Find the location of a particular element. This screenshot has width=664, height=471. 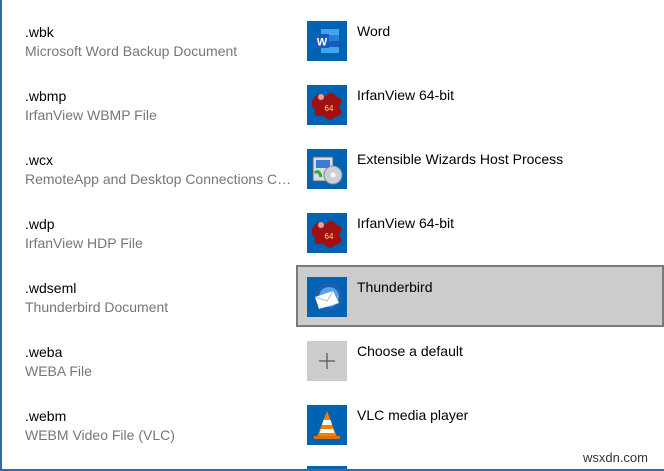

default-app-button-selected: Thunderbird is located at coordinates (480, 296).